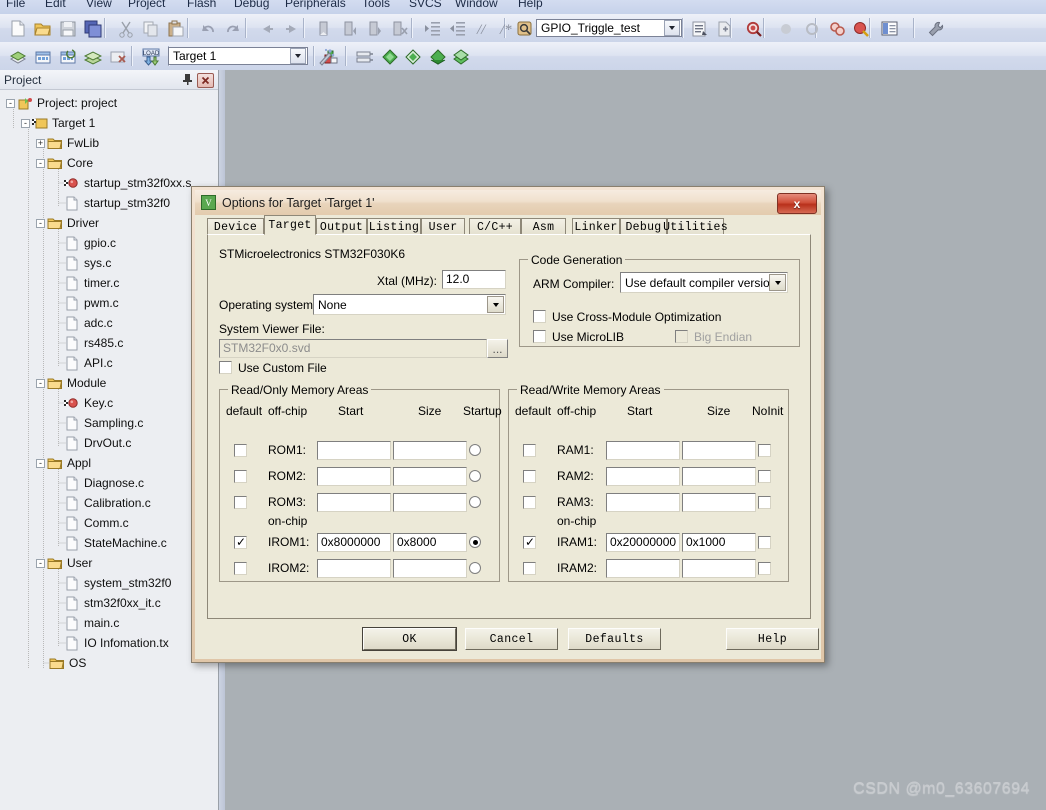 This screenshot has width=1046, height=810. I want to click on target-options-wand-icon, so click(326, 57).